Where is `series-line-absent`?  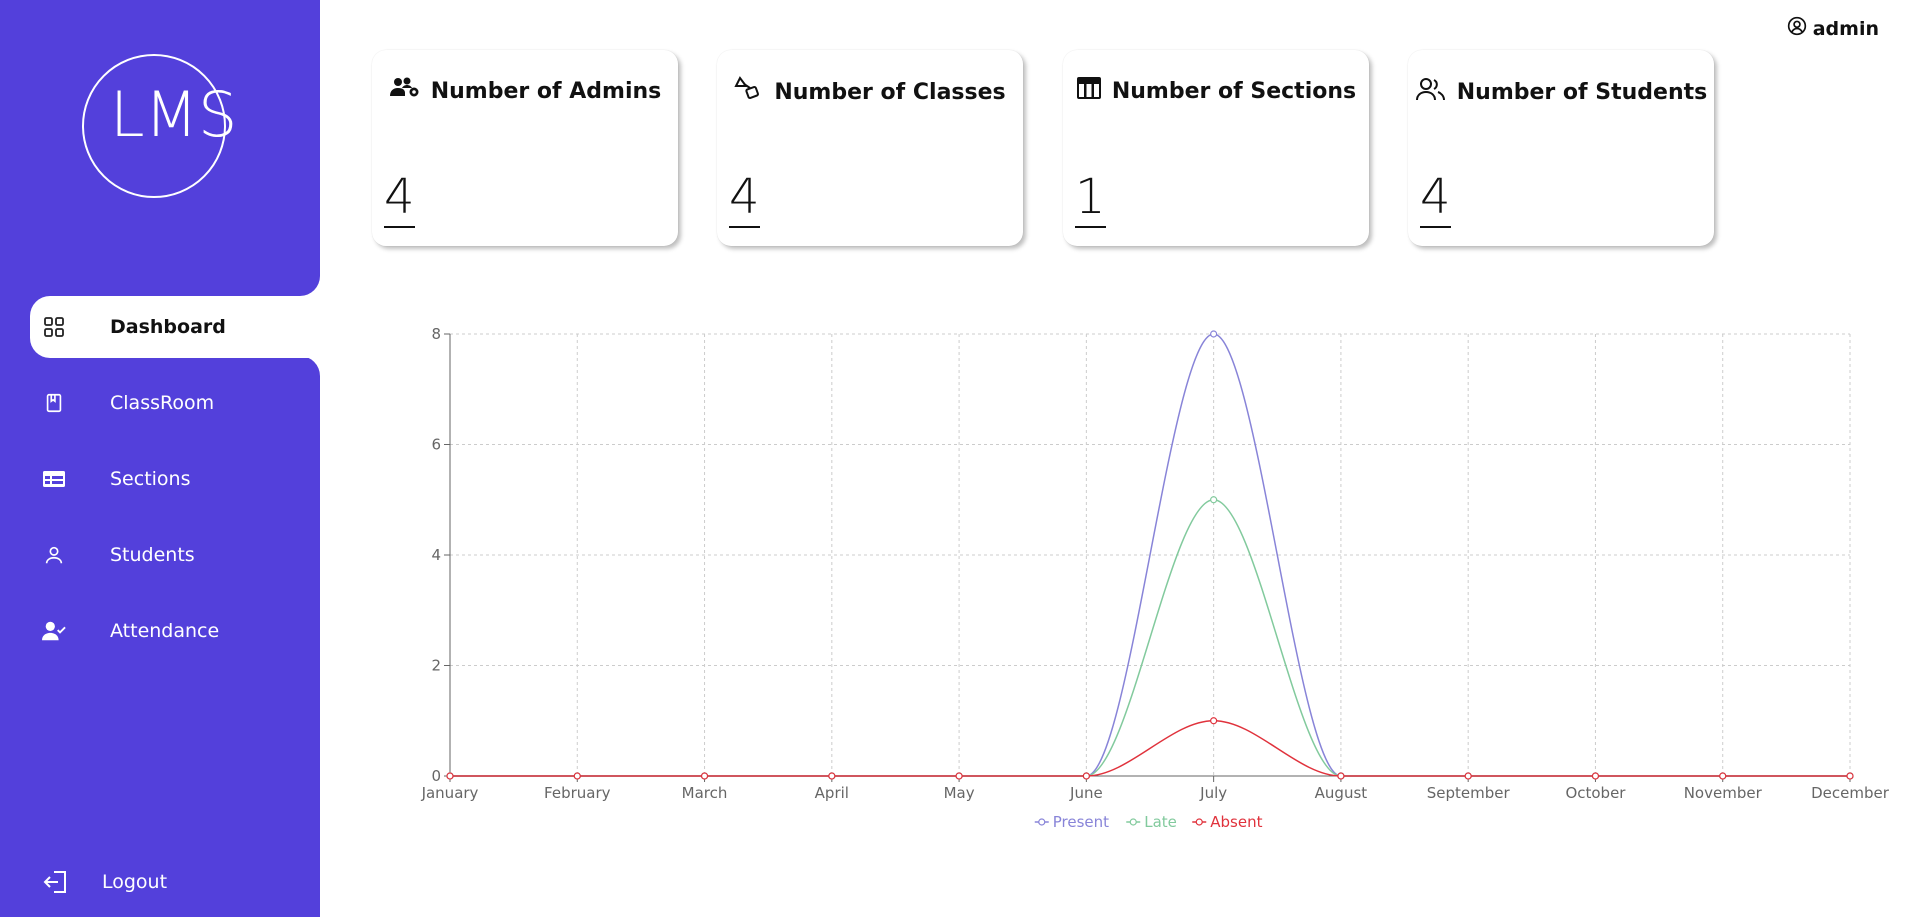
series-line-absent is located at coordinates (1149, 748).